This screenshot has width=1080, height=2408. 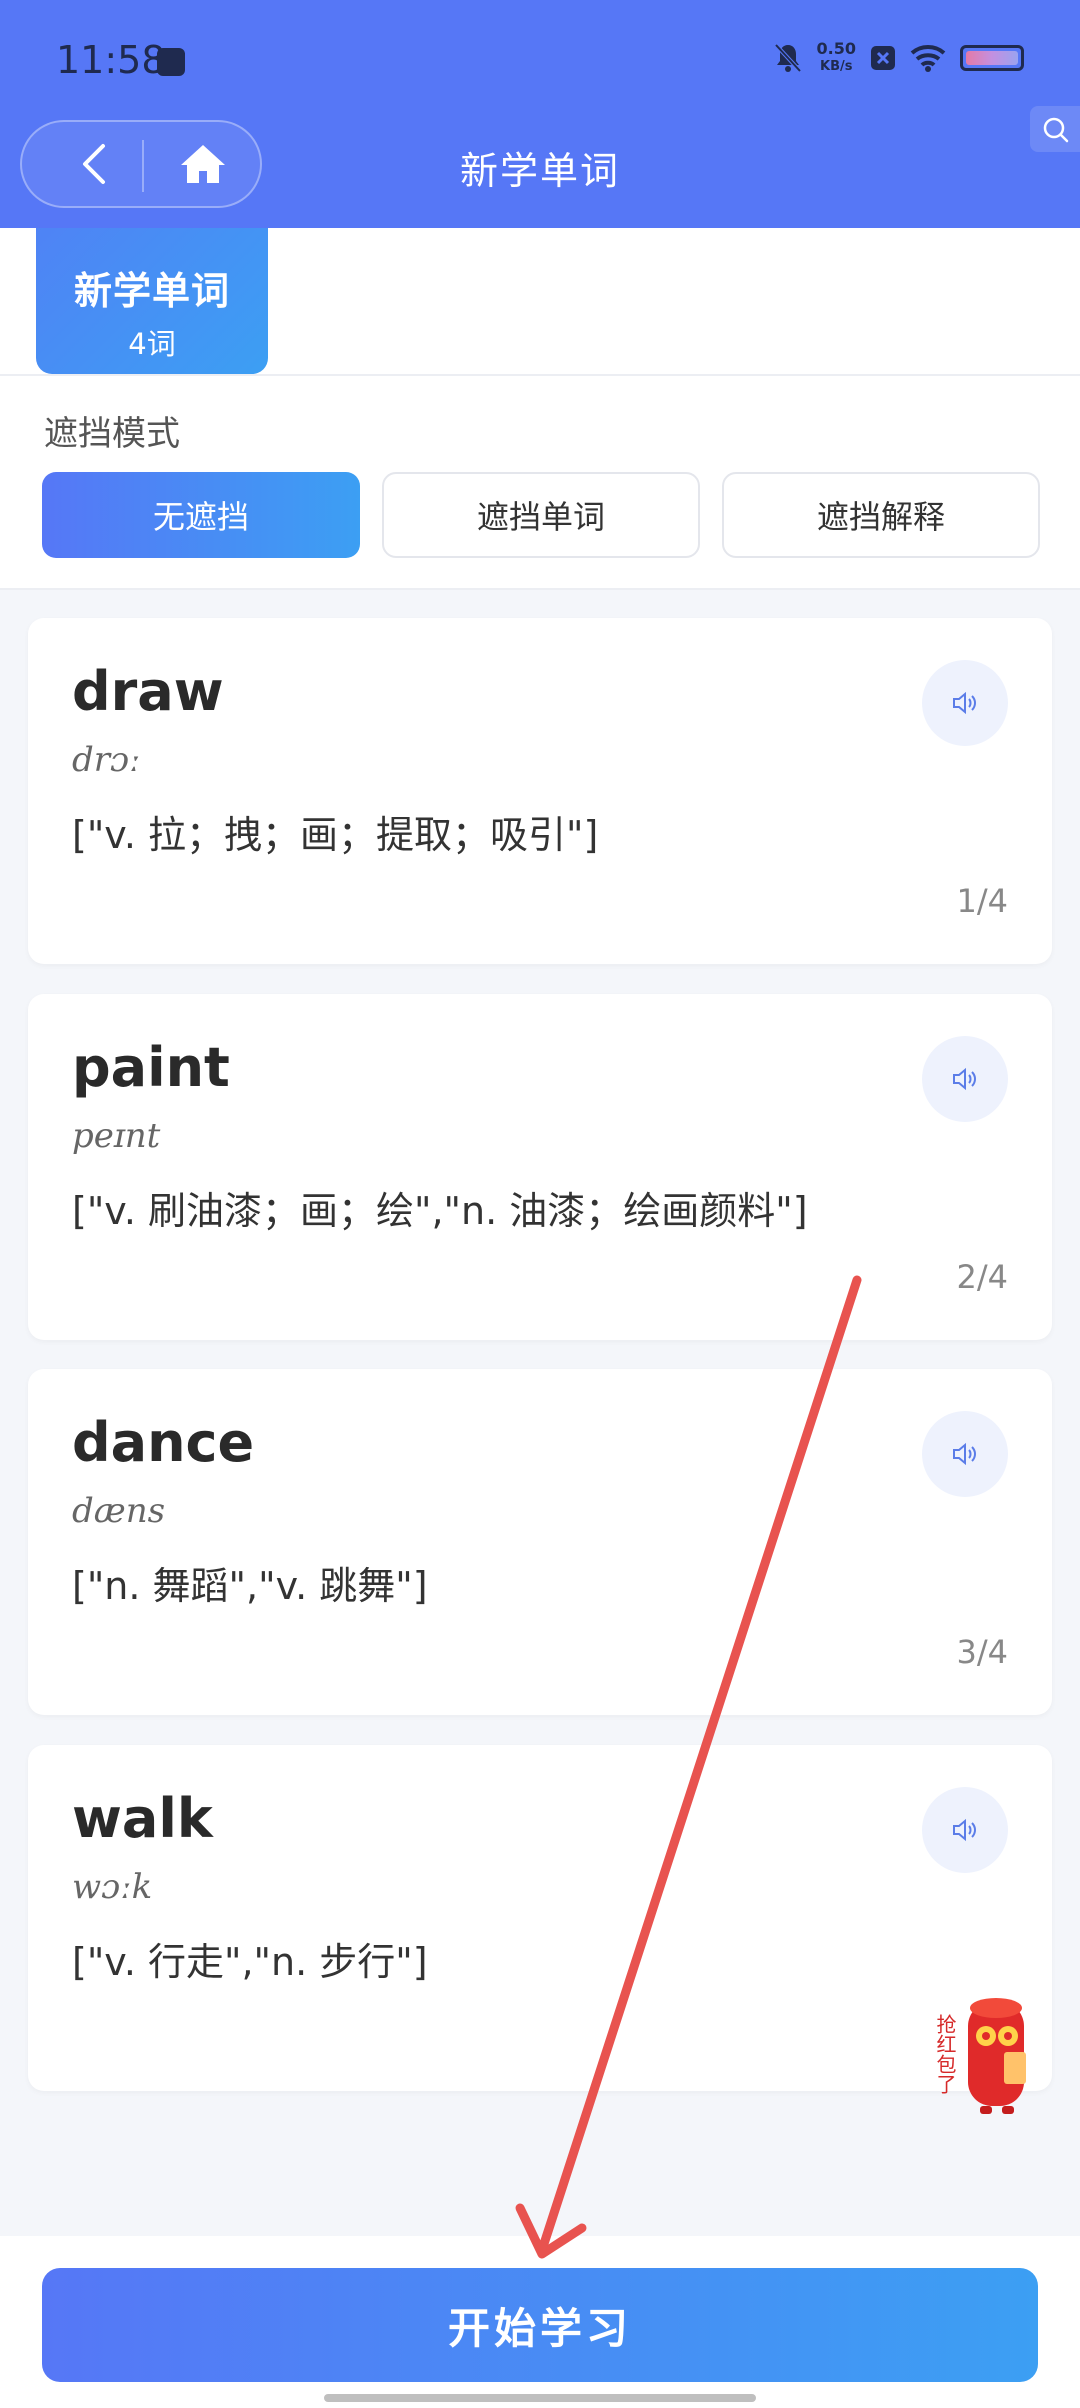 What do you see at coordinates (142, 1818) in the screenshot?
I see `word-text: walk` at bounding box center [142, 1818].